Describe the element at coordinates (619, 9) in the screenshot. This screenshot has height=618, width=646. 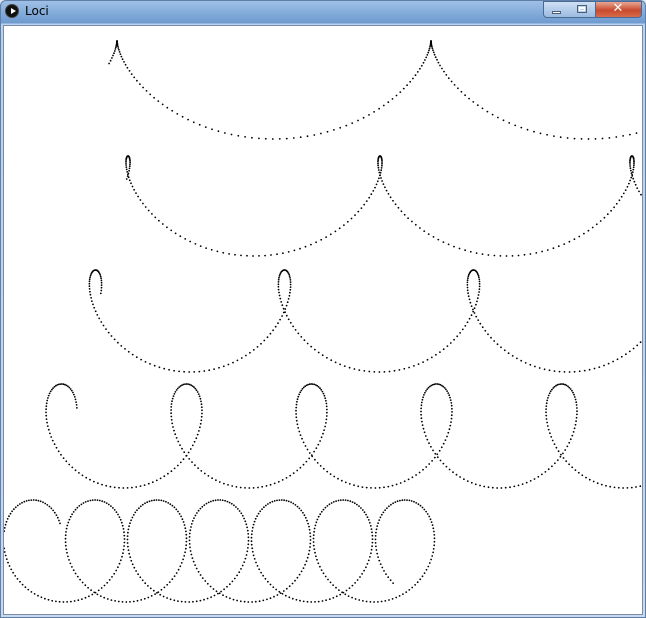
I see `close-button: ✕` at that location.